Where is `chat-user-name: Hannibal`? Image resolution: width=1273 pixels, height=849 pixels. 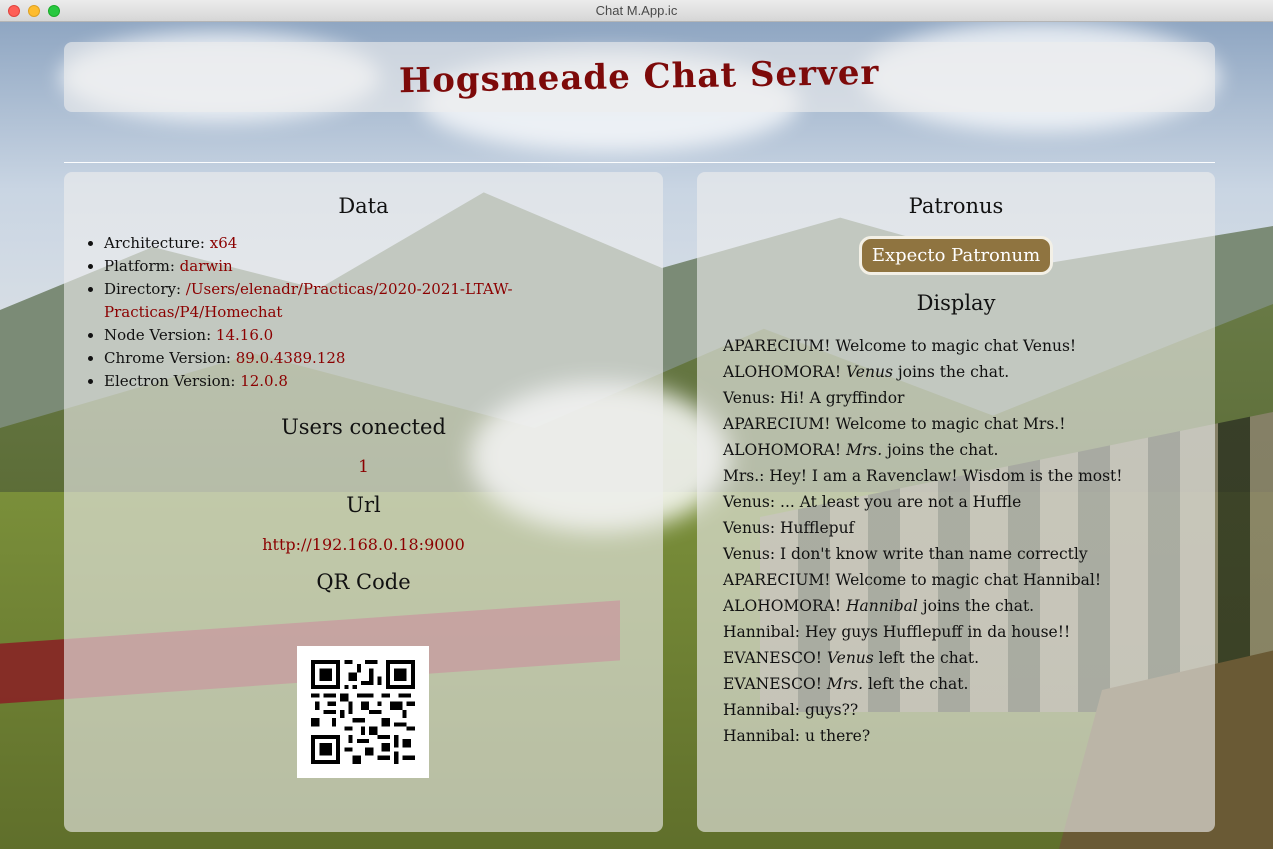 chat-user-name: Hannibal is located at coordinates (882, 606).